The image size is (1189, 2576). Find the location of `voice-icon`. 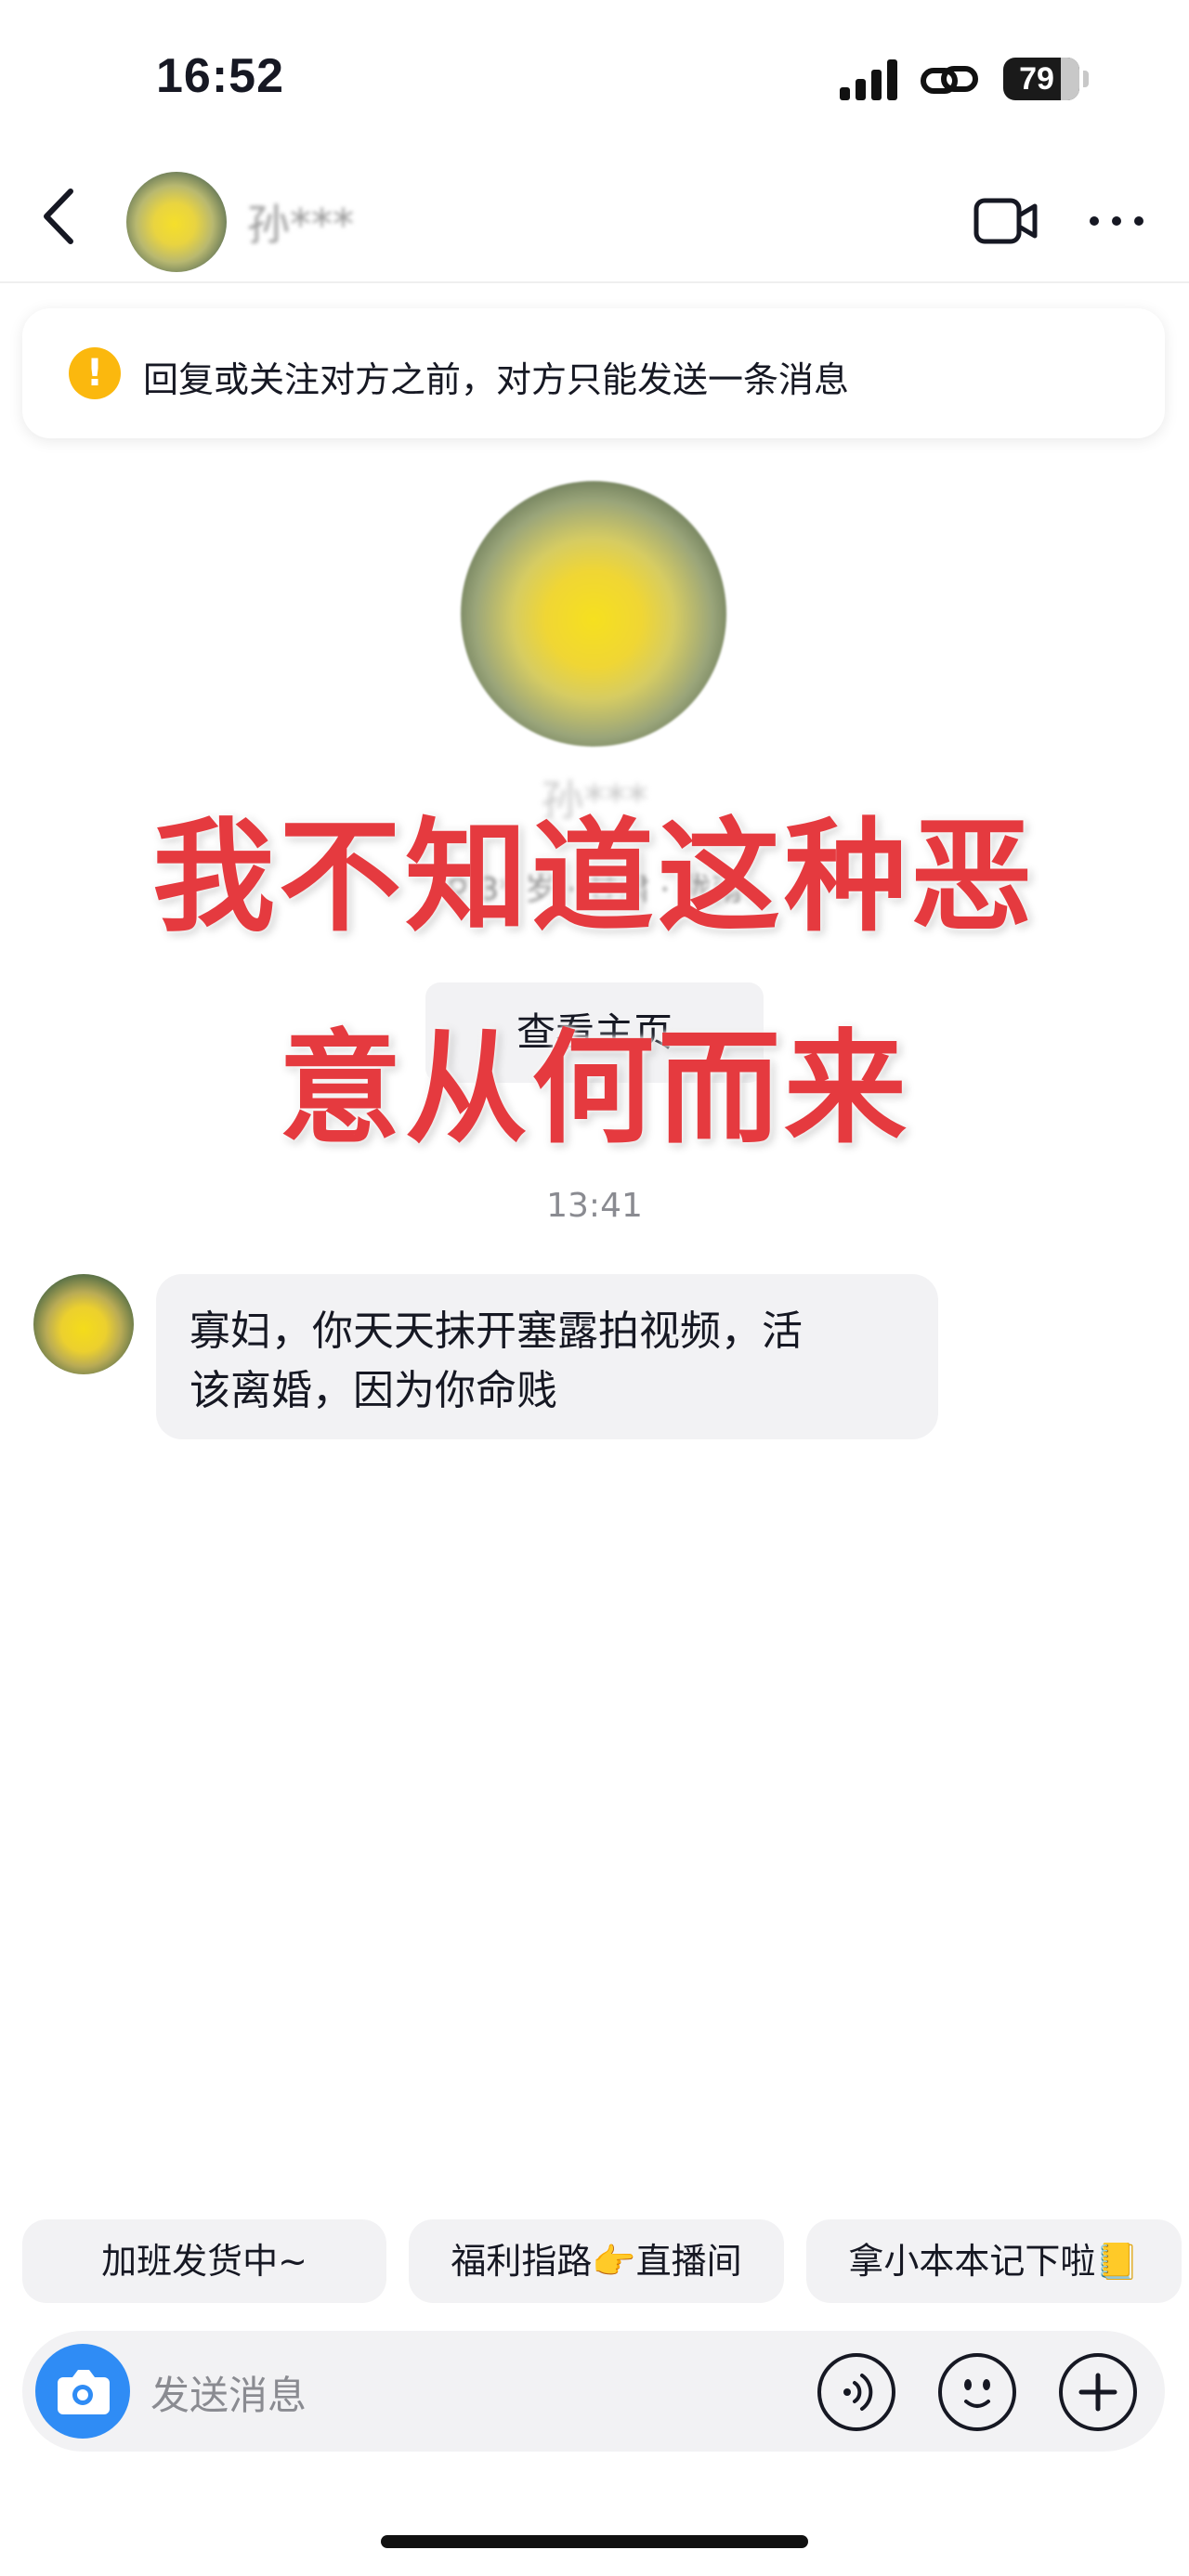

voice-icon is located at coordinates (858, 2392).